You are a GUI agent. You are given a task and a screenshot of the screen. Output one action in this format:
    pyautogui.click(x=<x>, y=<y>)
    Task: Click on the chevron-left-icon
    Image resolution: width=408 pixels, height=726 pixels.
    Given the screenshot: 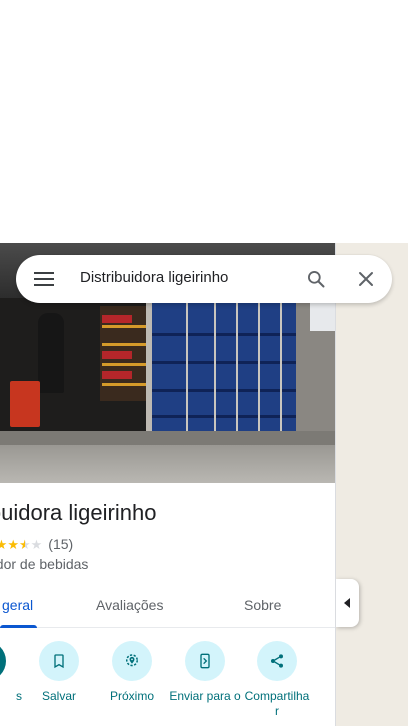 What is the action you would take?
    pyautogui.click(x=346, y=603)
    